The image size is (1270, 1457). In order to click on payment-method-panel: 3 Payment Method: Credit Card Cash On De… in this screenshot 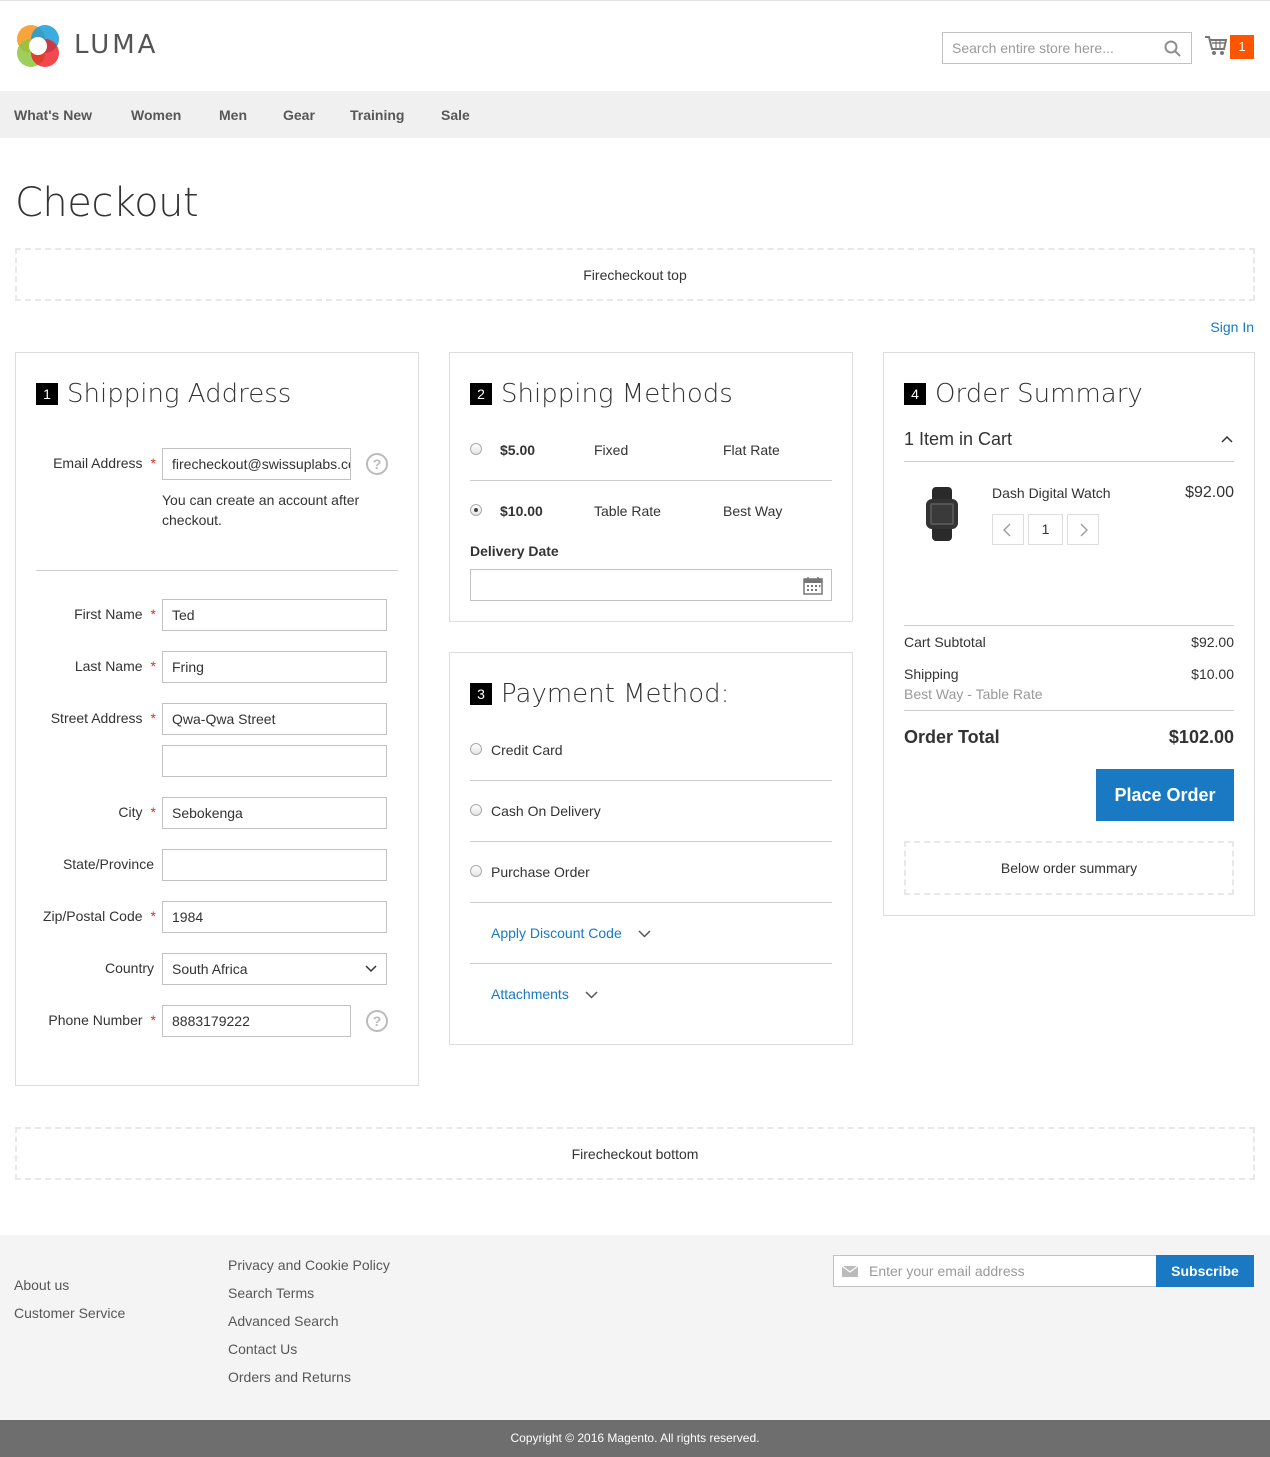, I will do `click(651, 848)`.